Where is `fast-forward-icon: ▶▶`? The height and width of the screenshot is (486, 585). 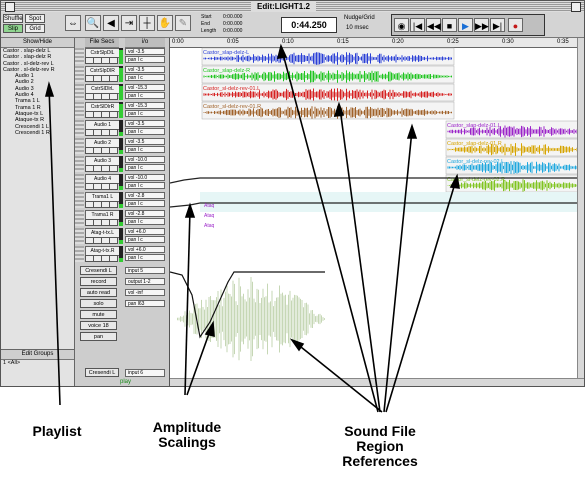
fast-forward-icon: ▶▶ is located at coordinates (481, 25).